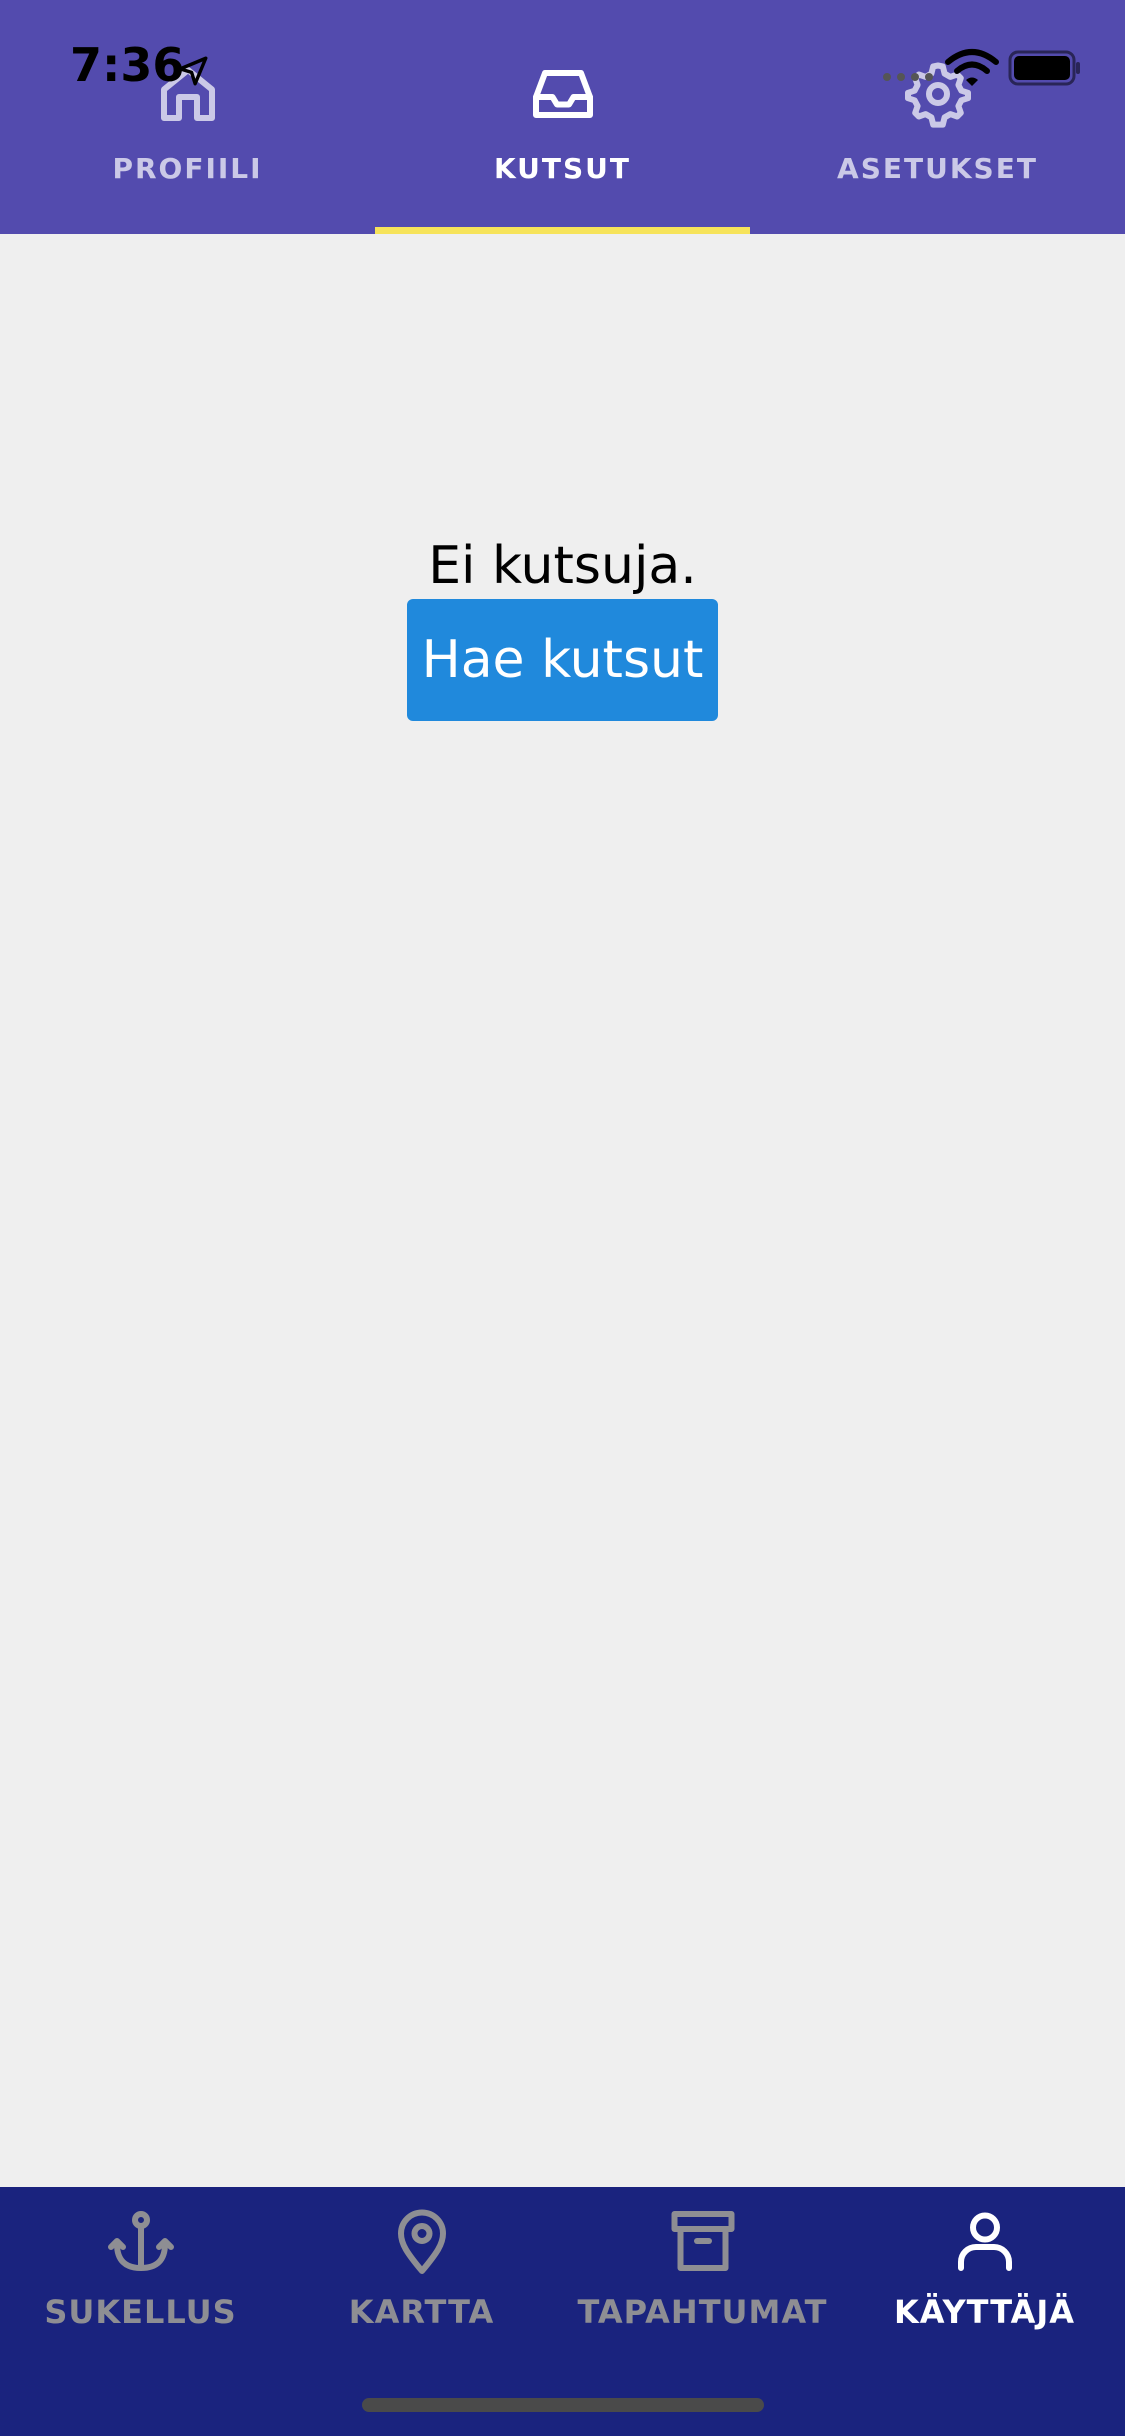 The image size is (1125, 2436). I want to click on home-indicator, so click(563, 2405).